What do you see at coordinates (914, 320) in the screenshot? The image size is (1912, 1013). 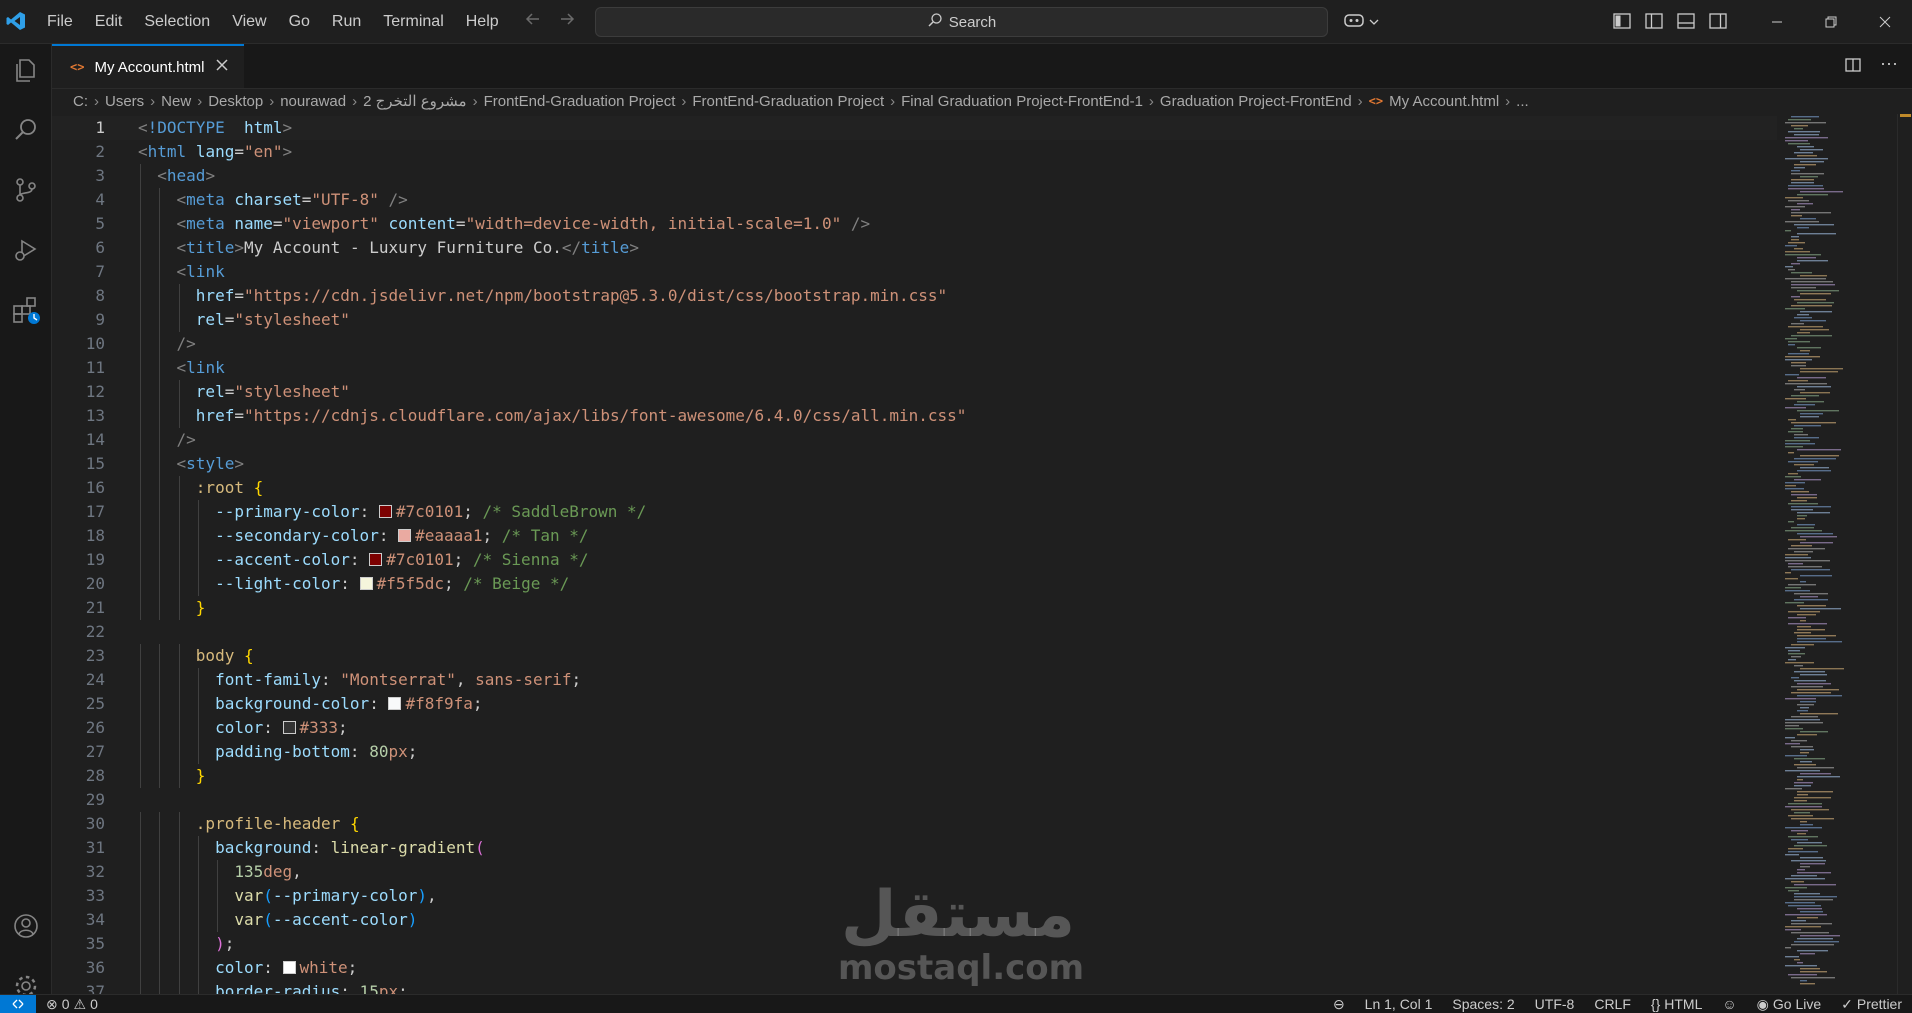 I see `code-line: 9 rel="stylesheet"` at bounding box center [914, 320].